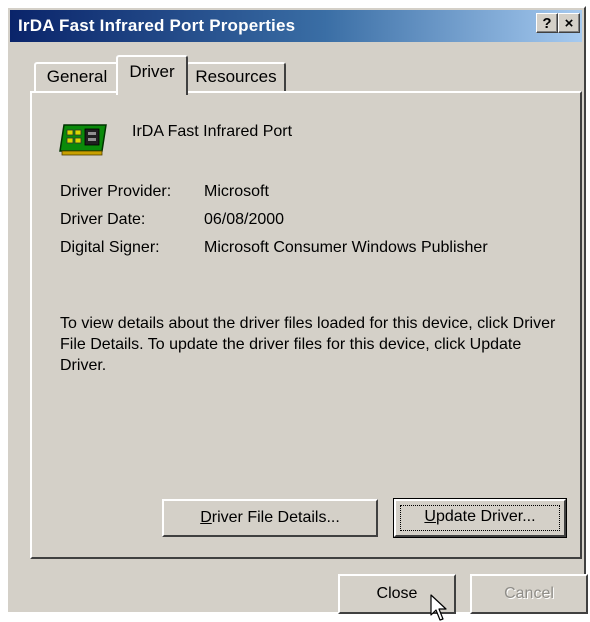 This screenshot has width=590, height=622. I want to click on close-window-button: ×, so click(569, 23).